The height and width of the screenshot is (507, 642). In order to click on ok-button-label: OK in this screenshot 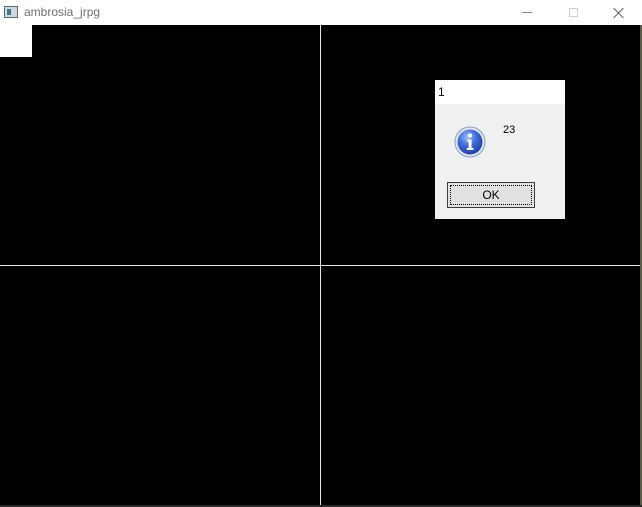, I will do `click(491, 195)`.